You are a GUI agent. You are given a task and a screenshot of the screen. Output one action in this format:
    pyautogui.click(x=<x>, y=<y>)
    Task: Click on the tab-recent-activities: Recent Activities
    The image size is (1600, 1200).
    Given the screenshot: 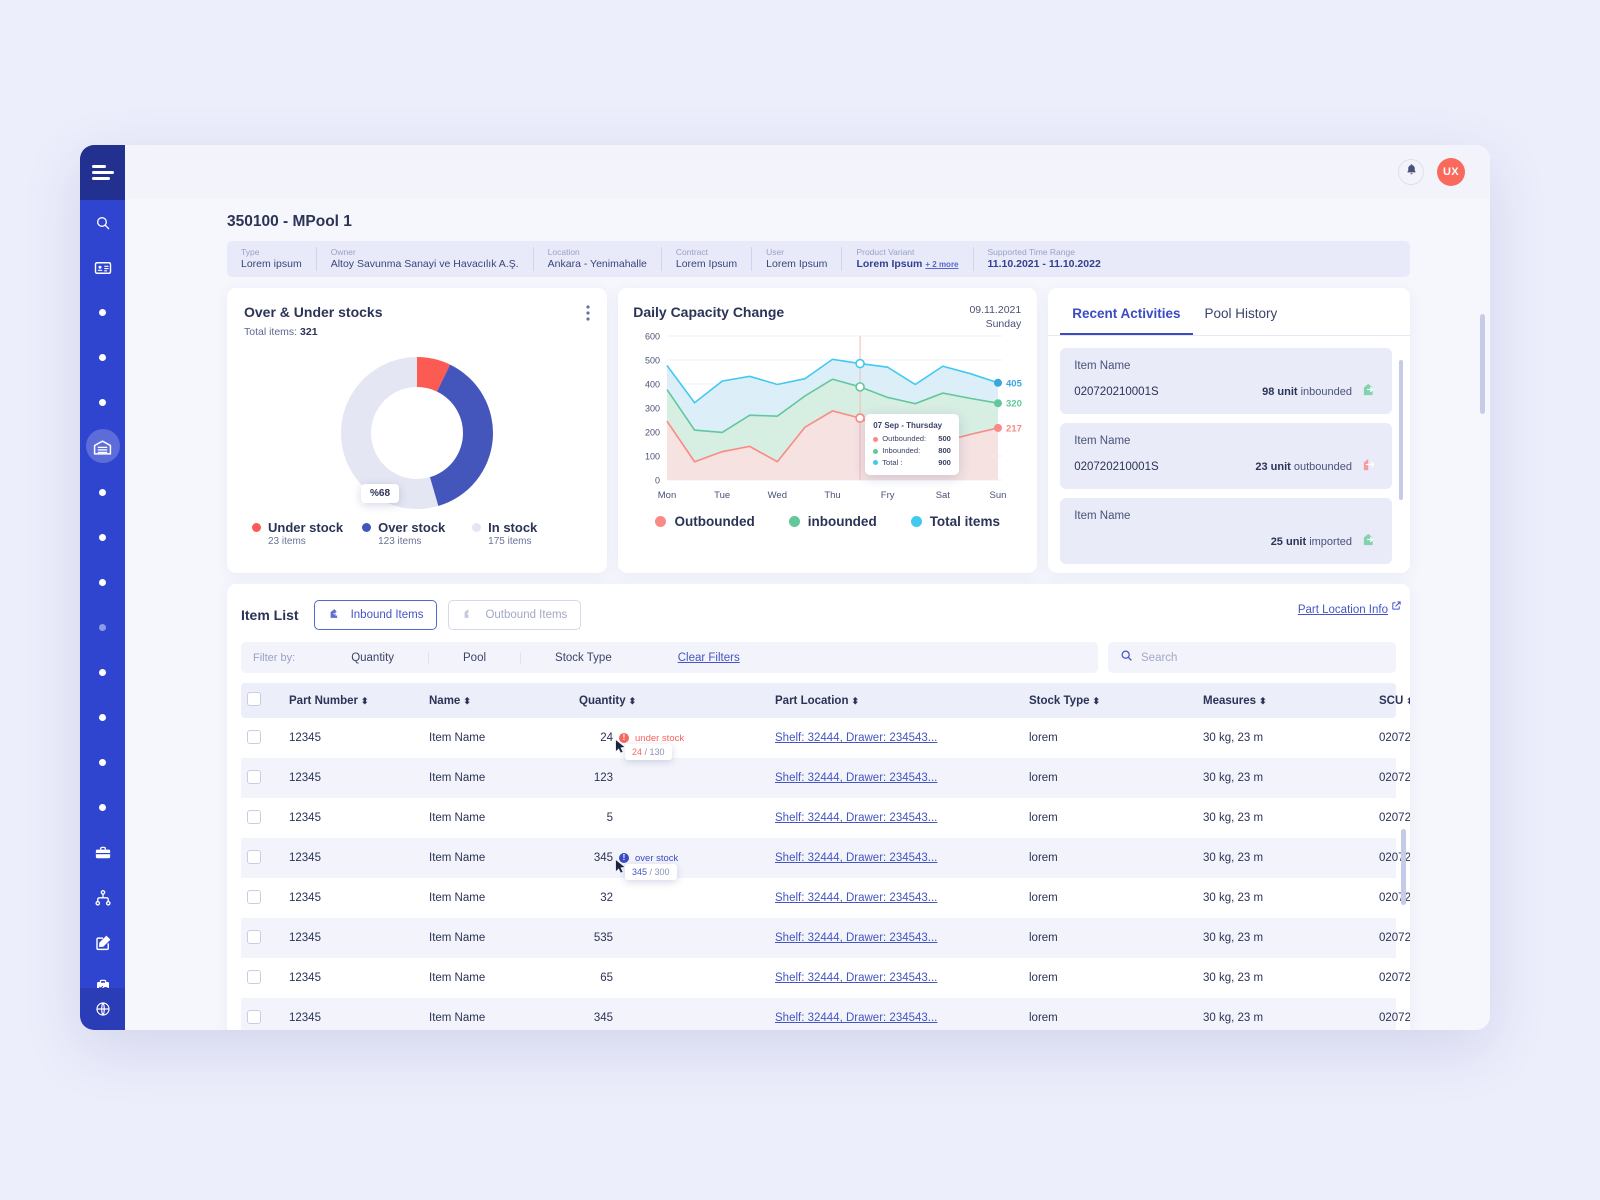 What is the action you would take?
    pyautogui.click(x=1126, y=311)
    